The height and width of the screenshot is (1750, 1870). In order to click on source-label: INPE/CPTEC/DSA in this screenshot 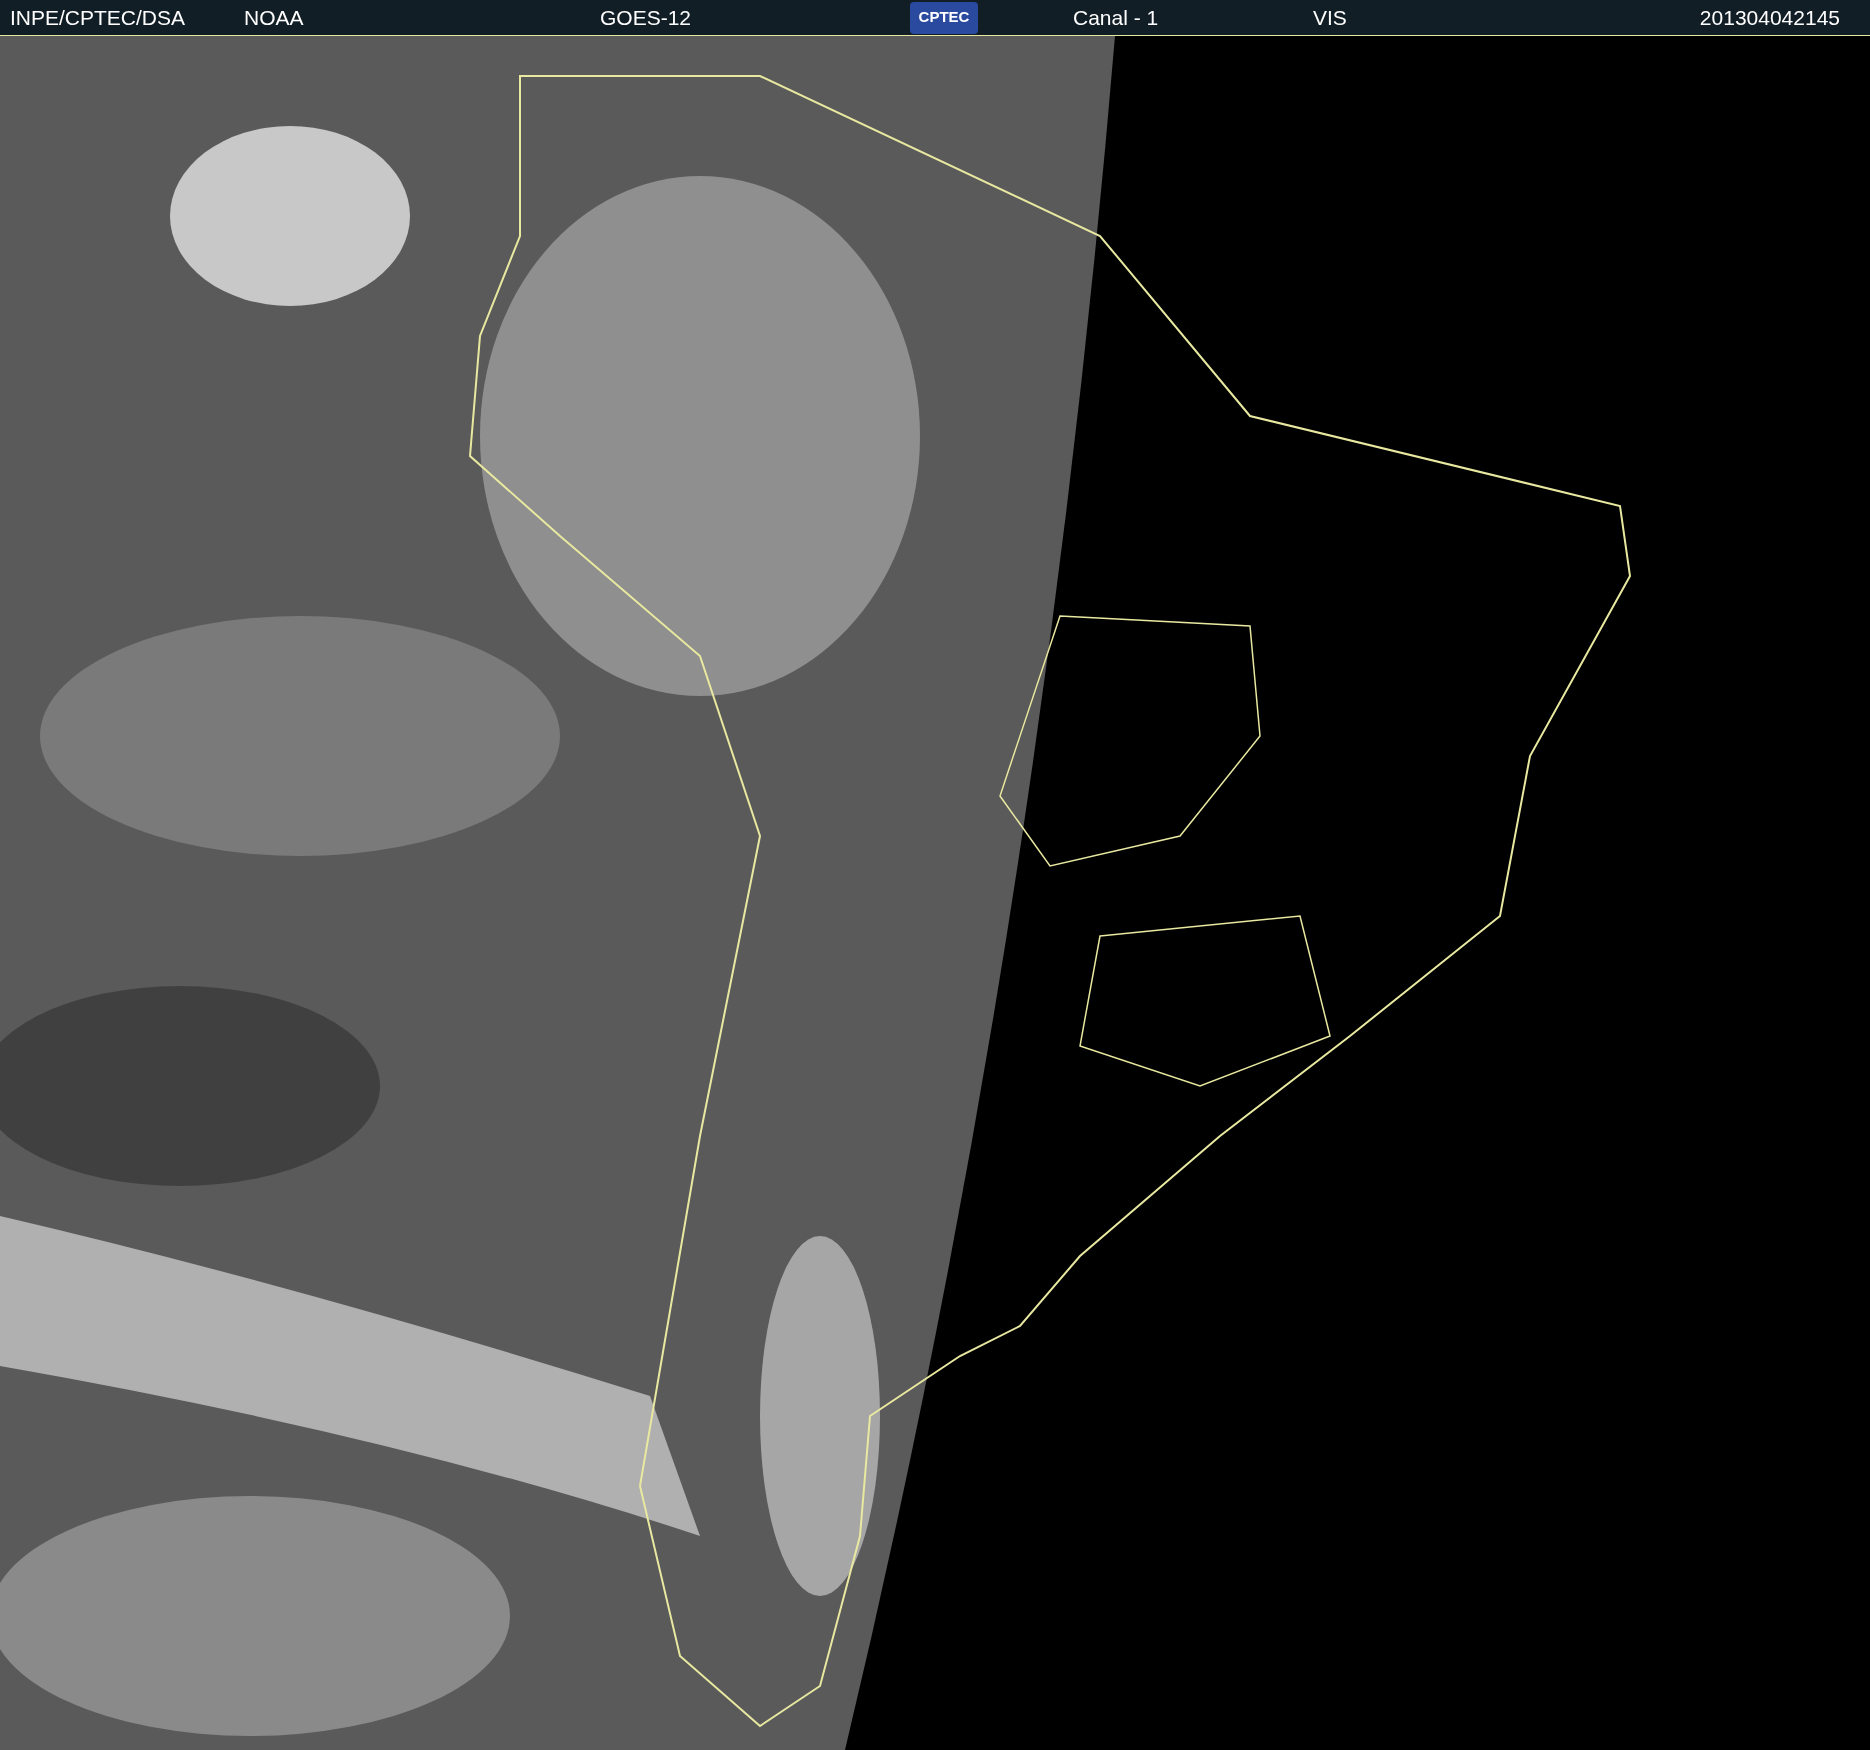, I will do `click(98, 17)`.